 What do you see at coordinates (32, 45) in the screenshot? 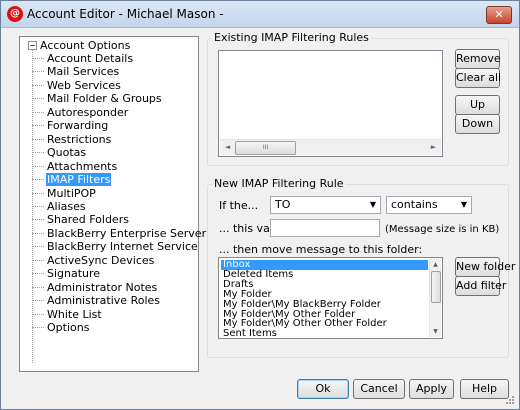
I see `collapse-icon: −` at bounding box center [32, 45].